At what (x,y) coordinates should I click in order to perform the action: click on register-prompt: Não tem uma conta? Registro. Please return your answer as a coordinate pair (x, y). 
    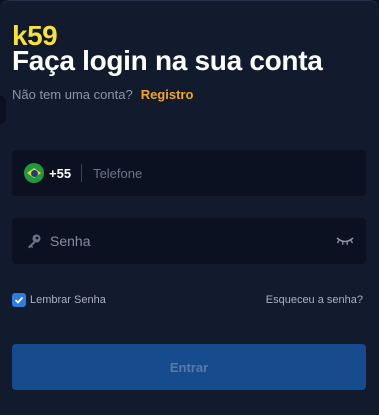
    Looking at the image, I should click on (102, 94).